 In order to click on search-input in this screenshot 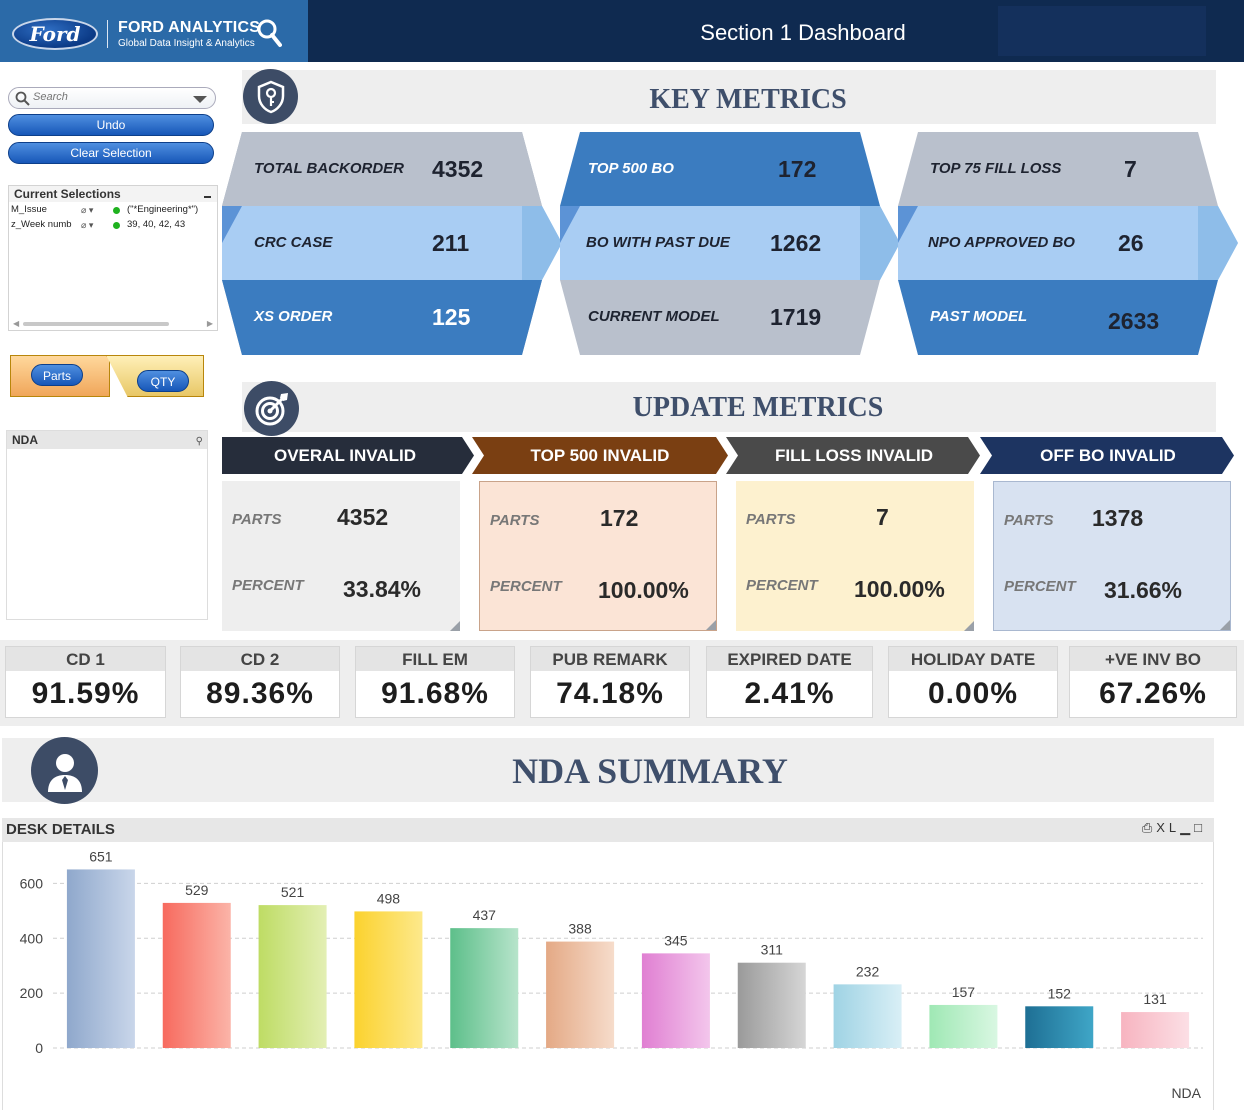, I will do `click(108, 97)`.